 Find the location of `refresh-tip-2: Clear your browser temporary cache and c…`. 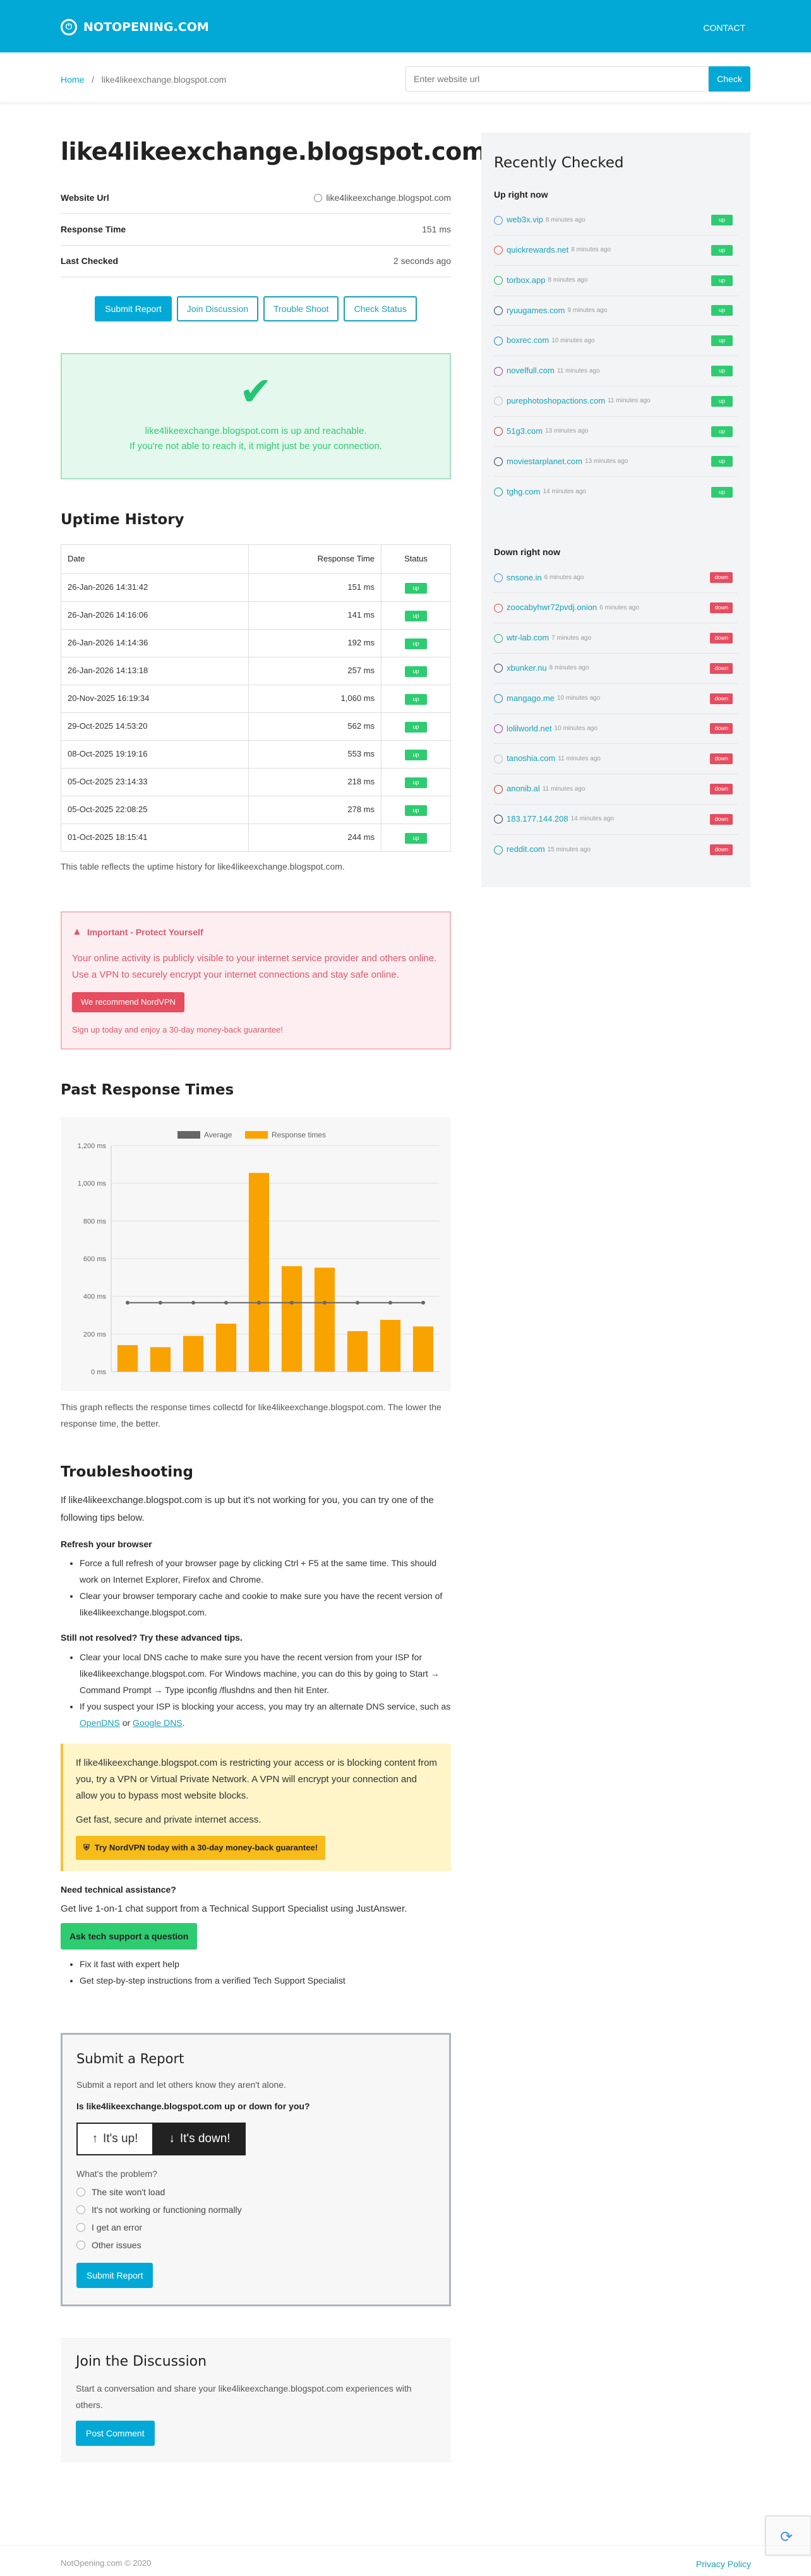

refresh-tip-2: Clear your browser temporary cache and c… is located at coordinates (265, 1604).